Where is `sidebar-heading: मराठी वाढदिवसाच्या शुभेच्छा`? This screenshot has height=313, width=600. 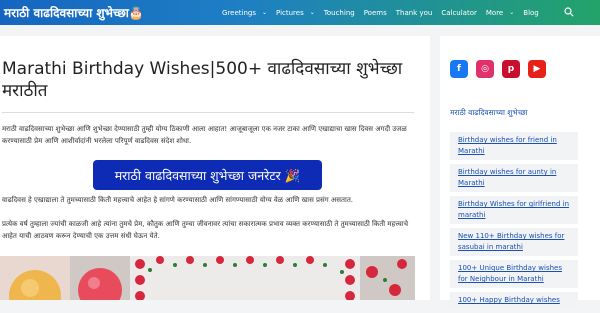
sidebar-heading: मराठी वाढदिवसाच्या शुभेच्छा is located at coordinates (489, 112).